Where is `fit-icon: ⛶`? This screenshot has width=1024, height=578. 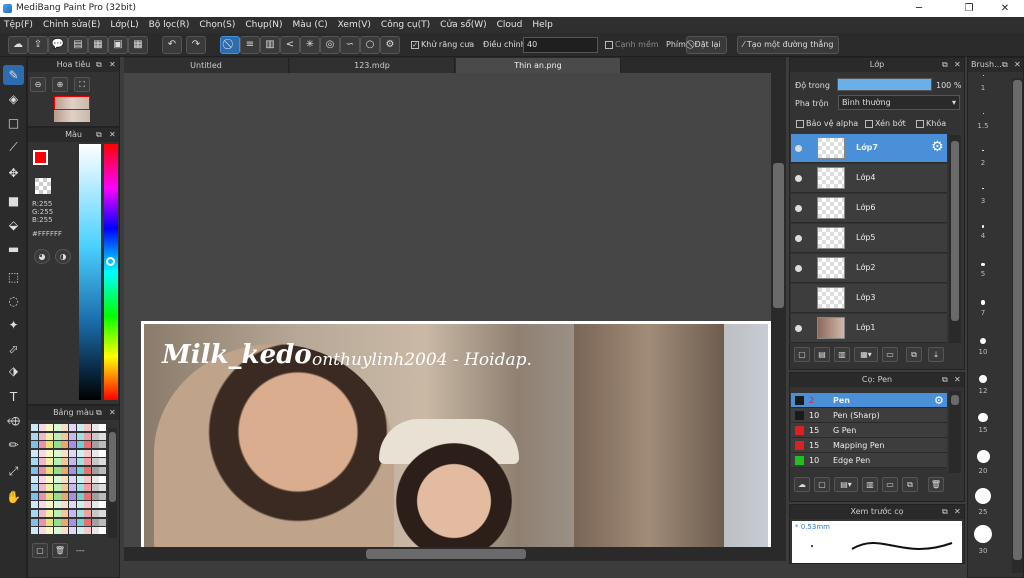 fit-icon: ⛶ is located at coordinates (82, 84).